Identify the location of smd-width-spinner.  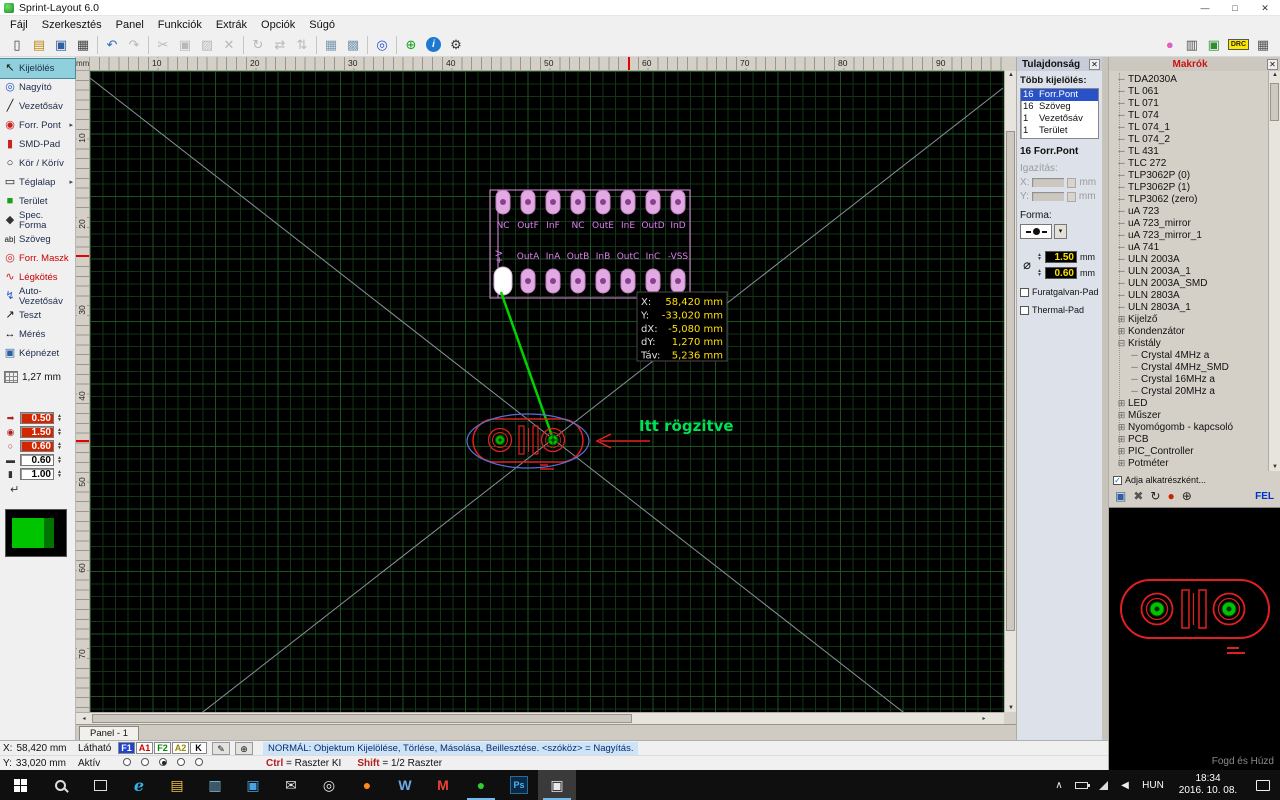
(59, 460).